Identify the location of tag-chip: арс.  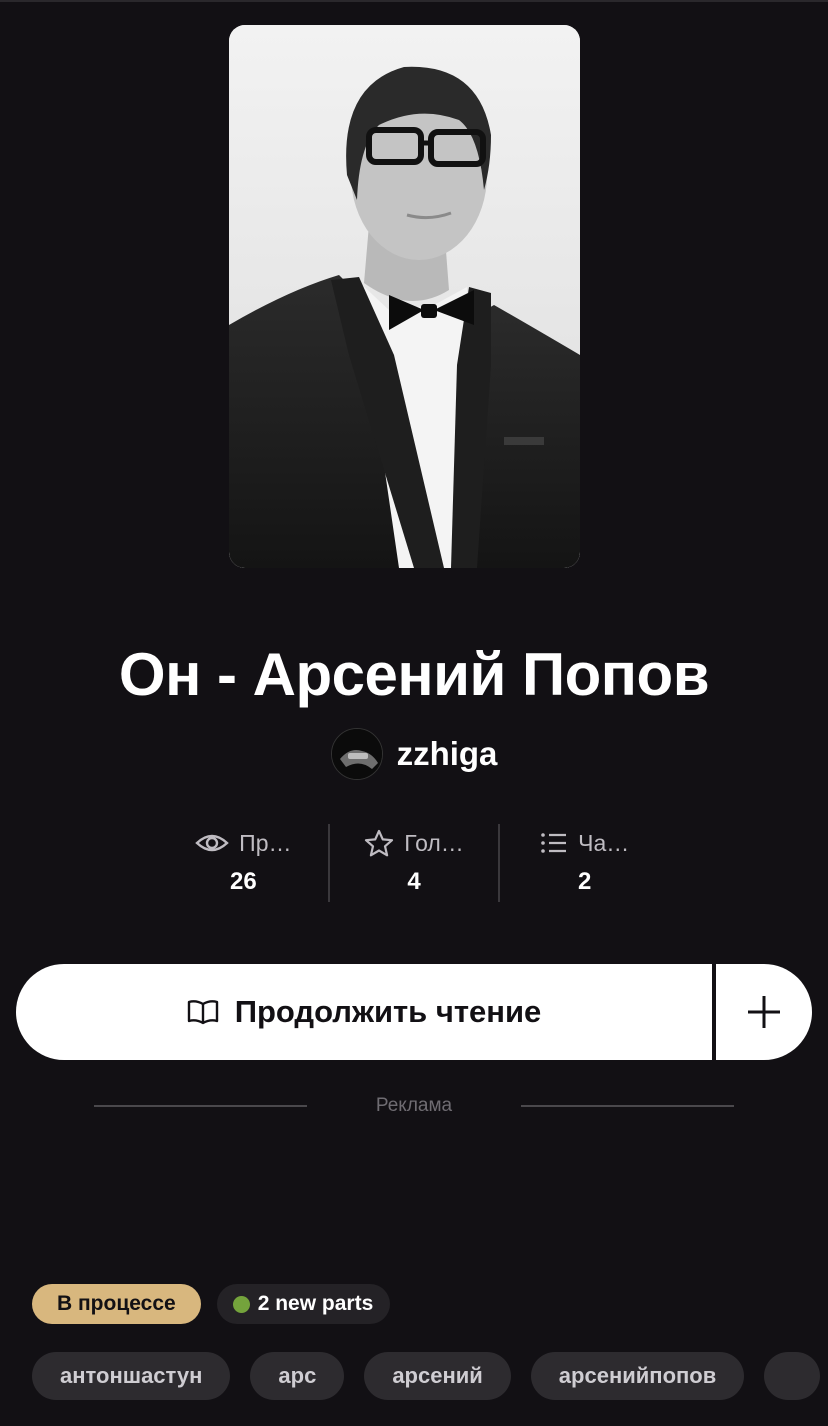
(297, 1376).